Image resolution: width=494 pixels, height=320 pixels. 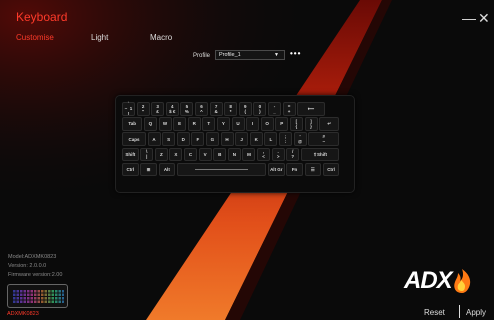 What do you see at coordinates (300, 139) in the screenshot?
I see `keyboard-key: ' @` at bounding box center [300, 139].